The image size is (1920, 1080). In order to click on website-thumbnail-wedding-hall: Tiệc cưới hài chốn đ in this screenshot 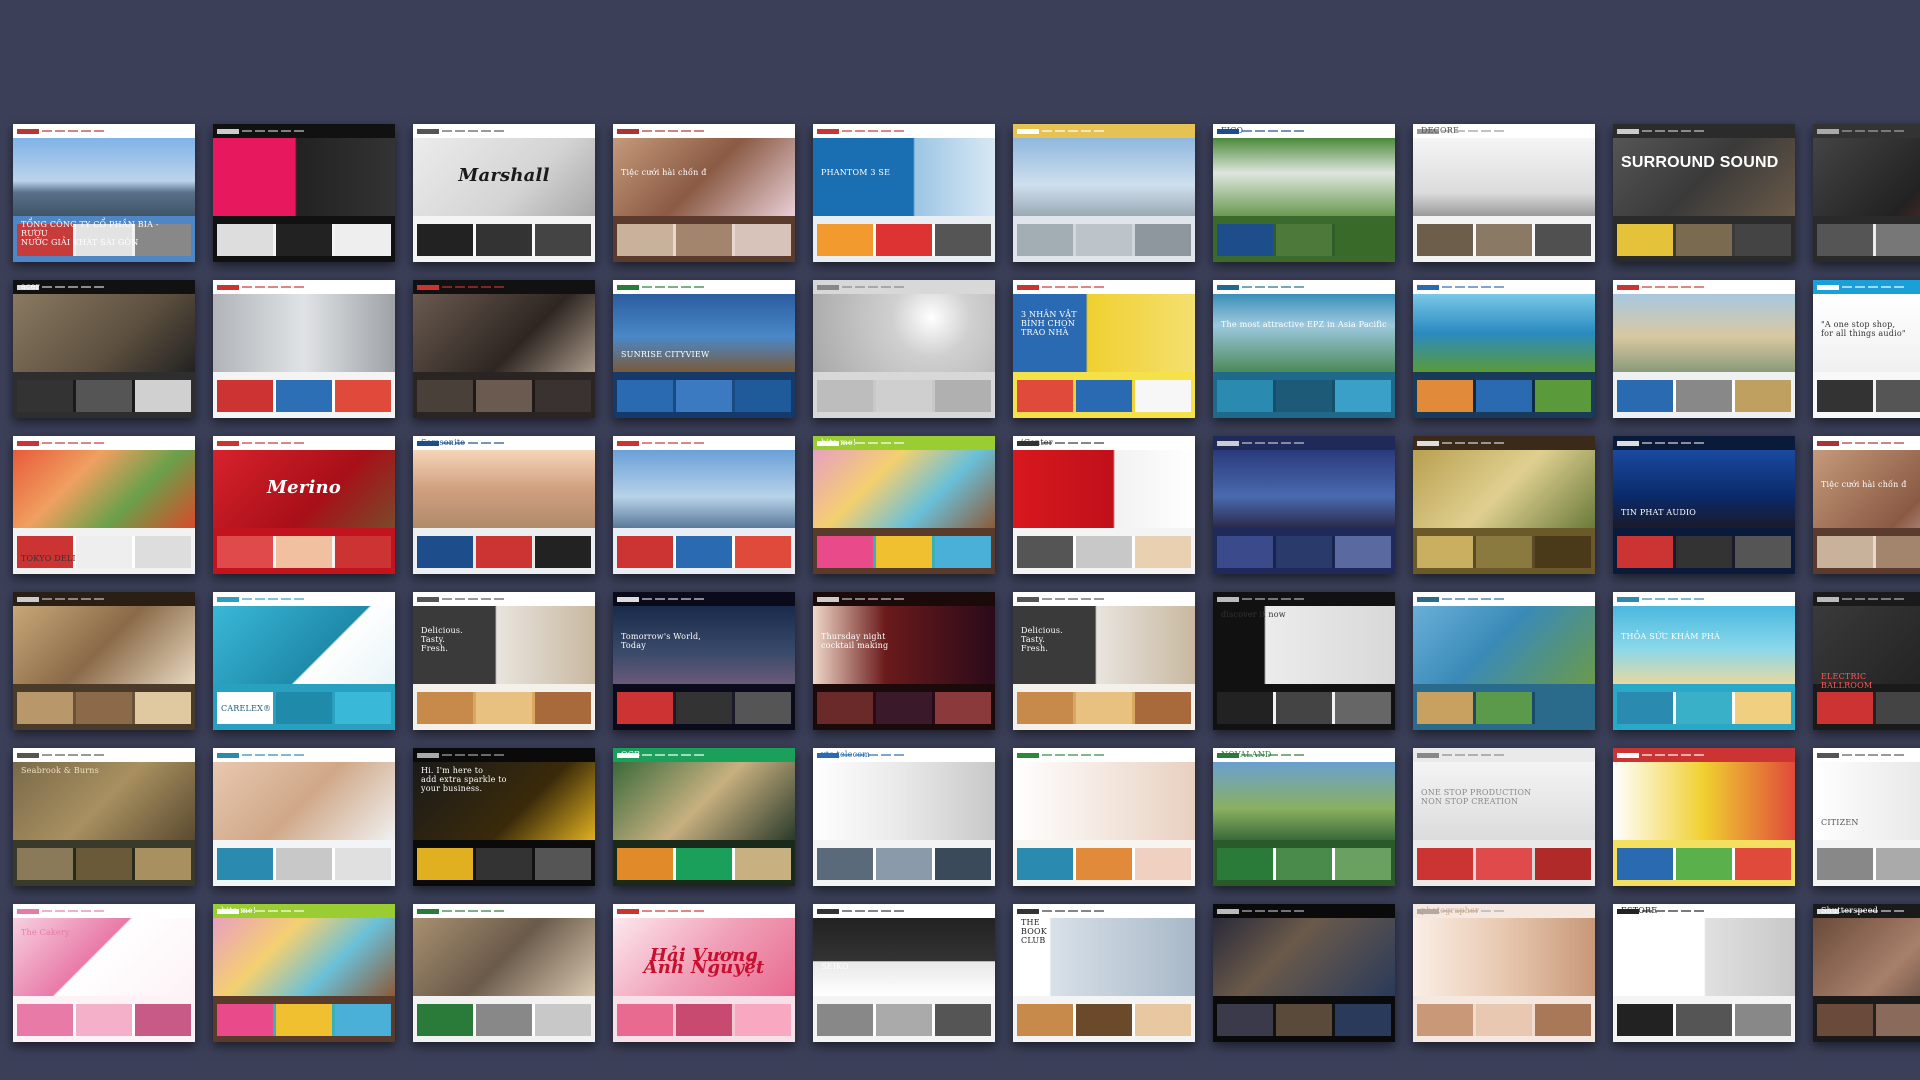, I will do `click(704, 193)`.